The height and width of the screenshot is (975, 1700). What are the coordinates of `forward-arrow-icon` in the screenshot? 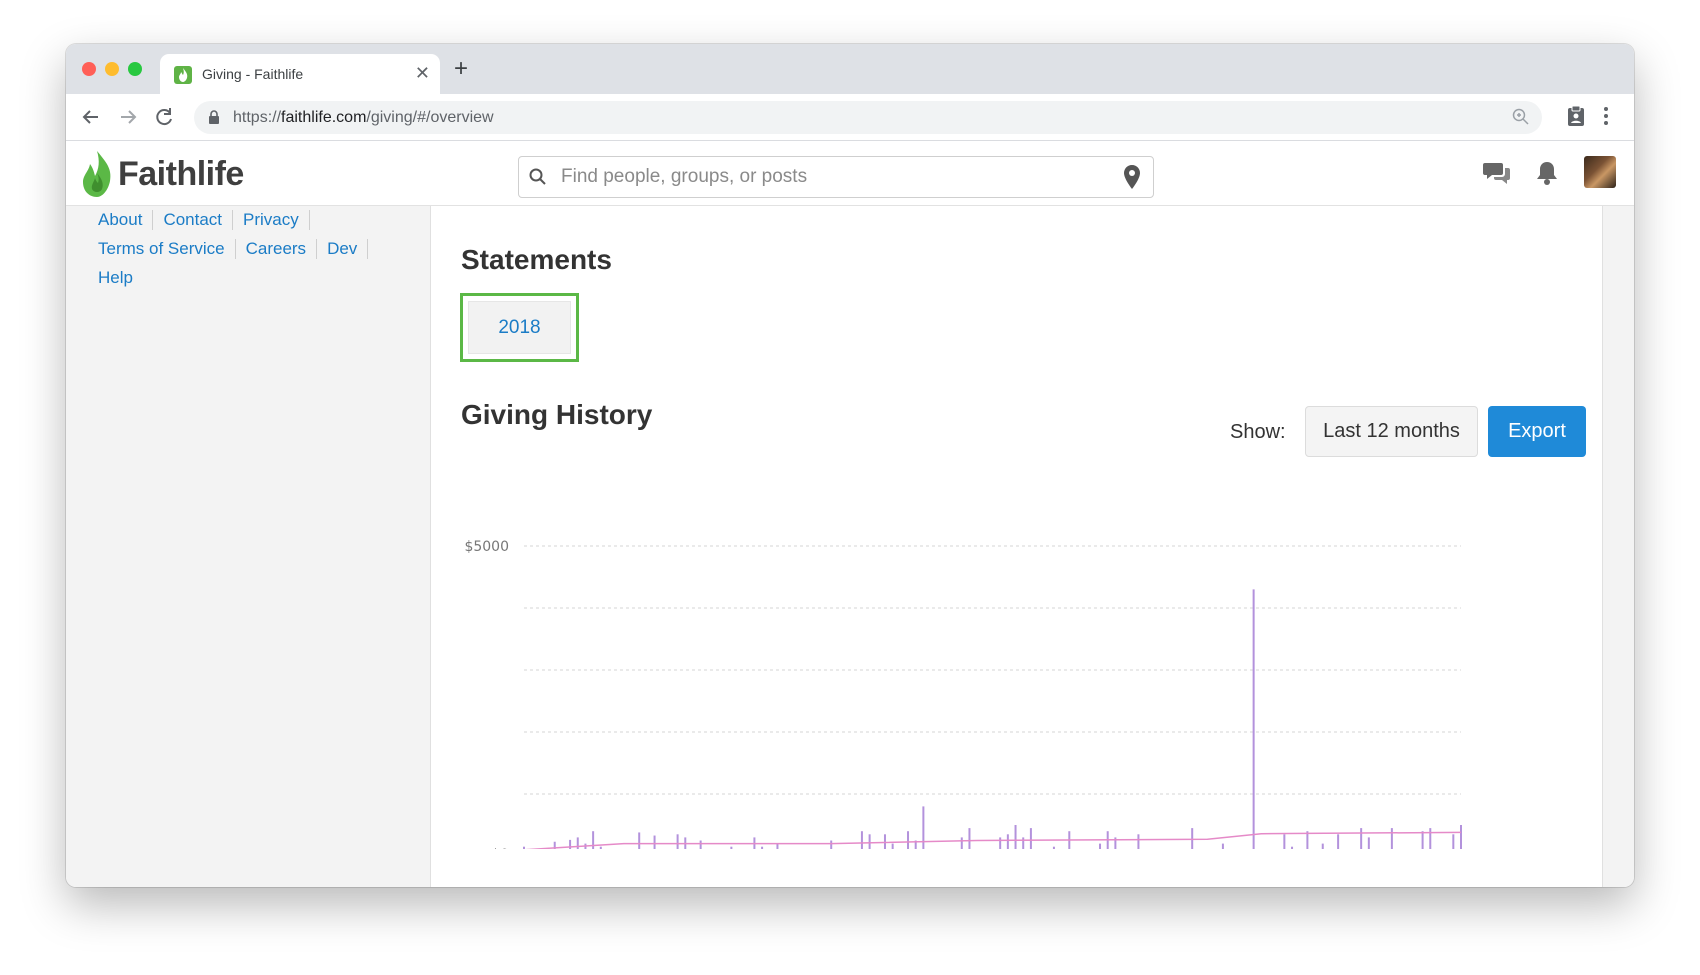 It's located at (128, 117).